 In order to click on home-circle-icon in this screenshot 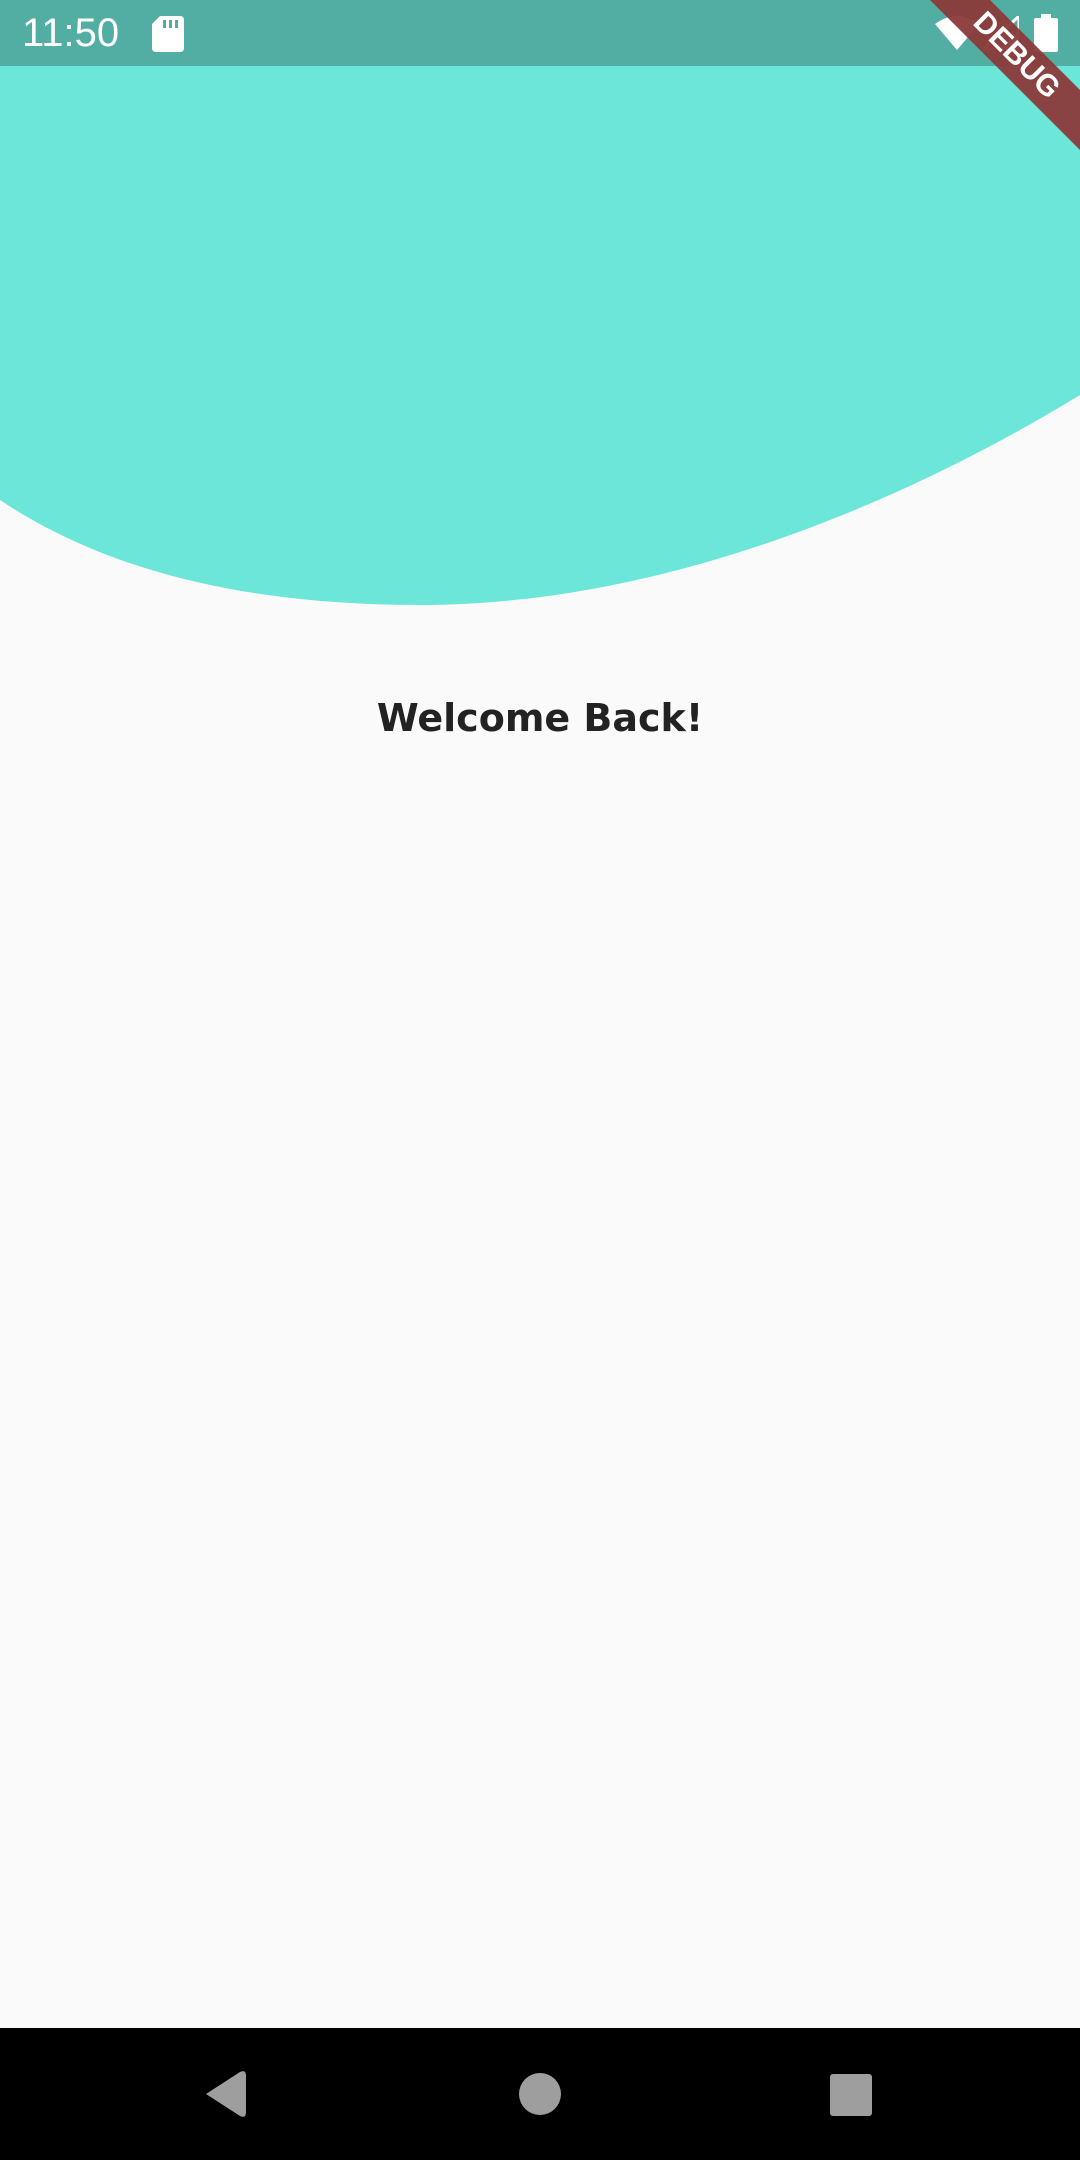, I will do `click(540, 2094)`.